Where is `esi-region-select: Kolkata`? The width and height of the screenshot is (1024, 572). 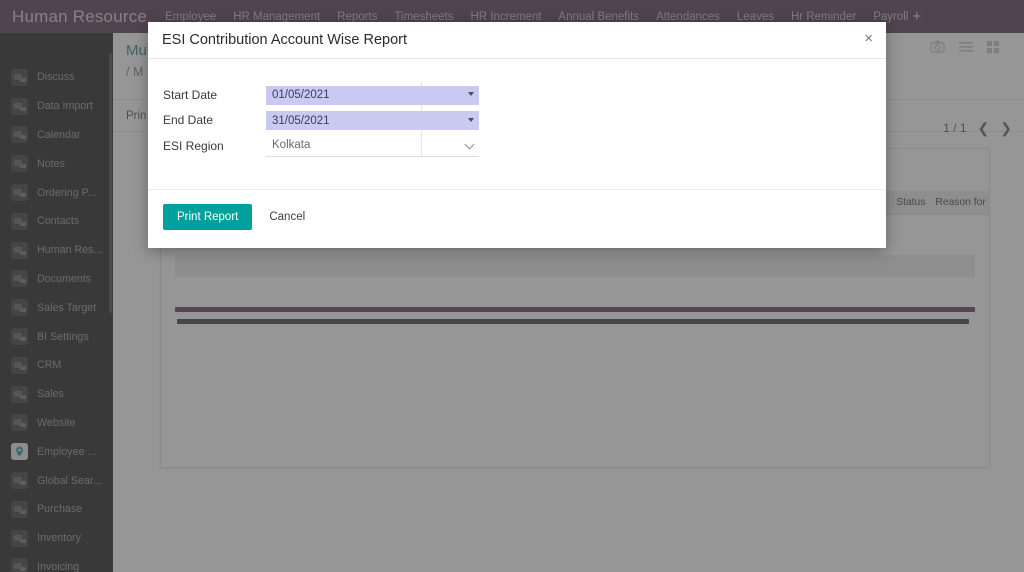 esi-region-select: Kolkata is located at coordinates (372, 145).